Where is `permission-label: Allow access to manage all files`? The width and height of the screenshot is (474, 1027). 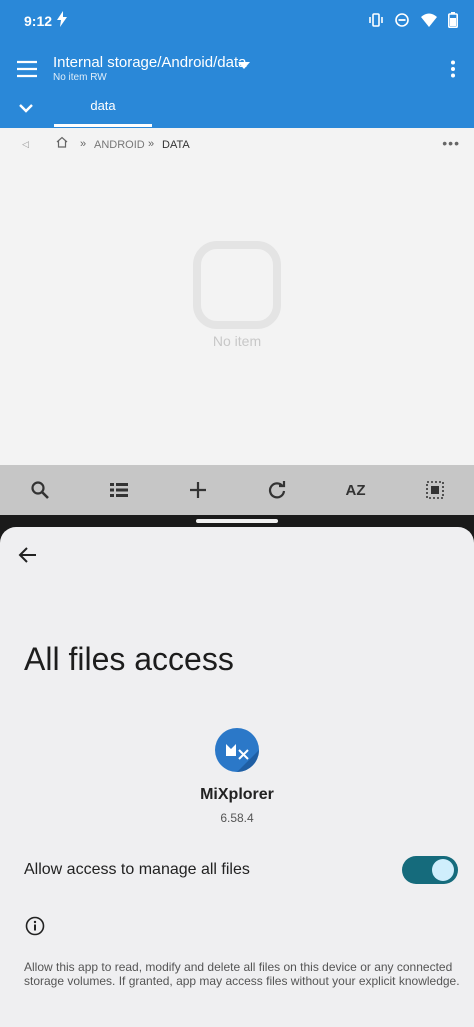
permission-label: Allow access to manage all files is located at coordinates (137, 870).